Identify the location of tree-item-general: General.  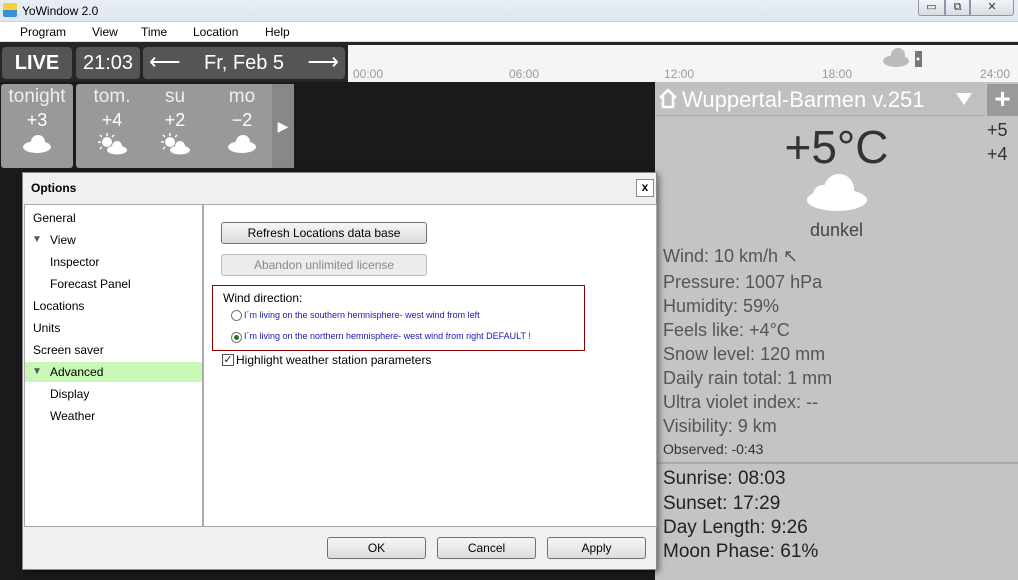
(113, 218).